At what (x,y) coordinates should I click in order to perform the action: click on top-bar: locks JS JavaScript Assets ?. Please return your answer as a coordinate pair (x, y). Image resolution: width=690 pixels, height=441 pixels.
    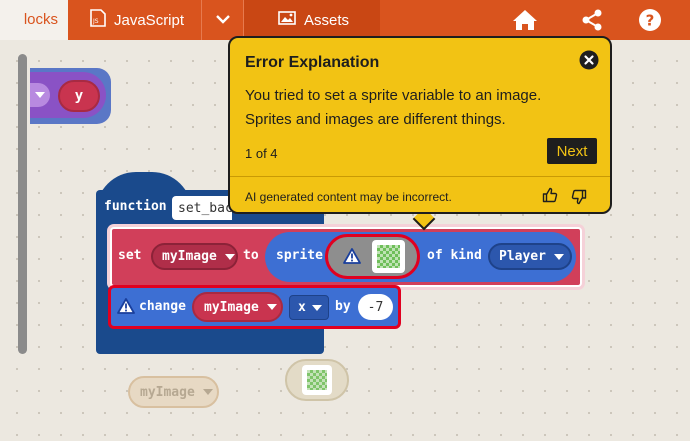
    Looking at the image, I should click on (345, 20).